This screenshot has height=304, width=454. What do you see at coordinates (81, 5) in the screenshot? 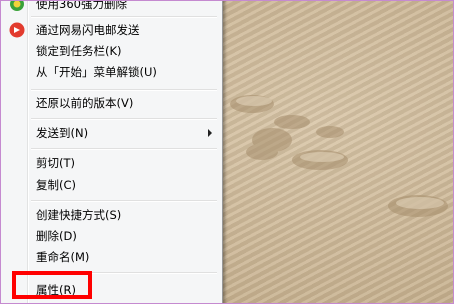
I see `menu-item-label: 使用360强力删除` at bounding box center [81, 5].